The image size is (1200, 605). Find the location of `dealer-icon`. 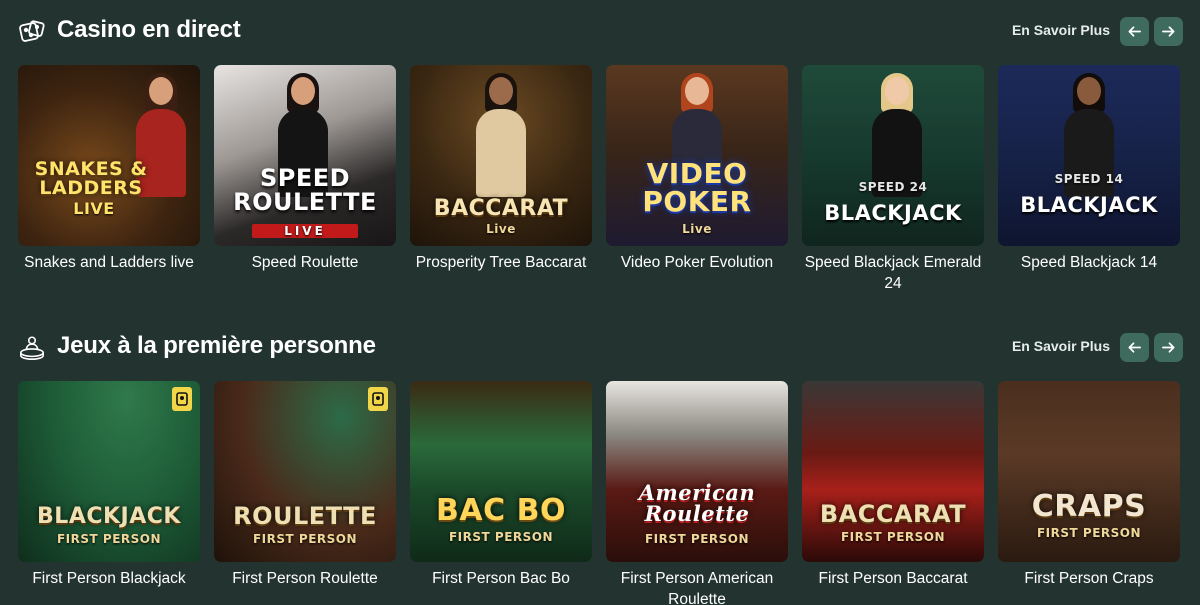

dealer-icon is located at coordinates (32, 348).